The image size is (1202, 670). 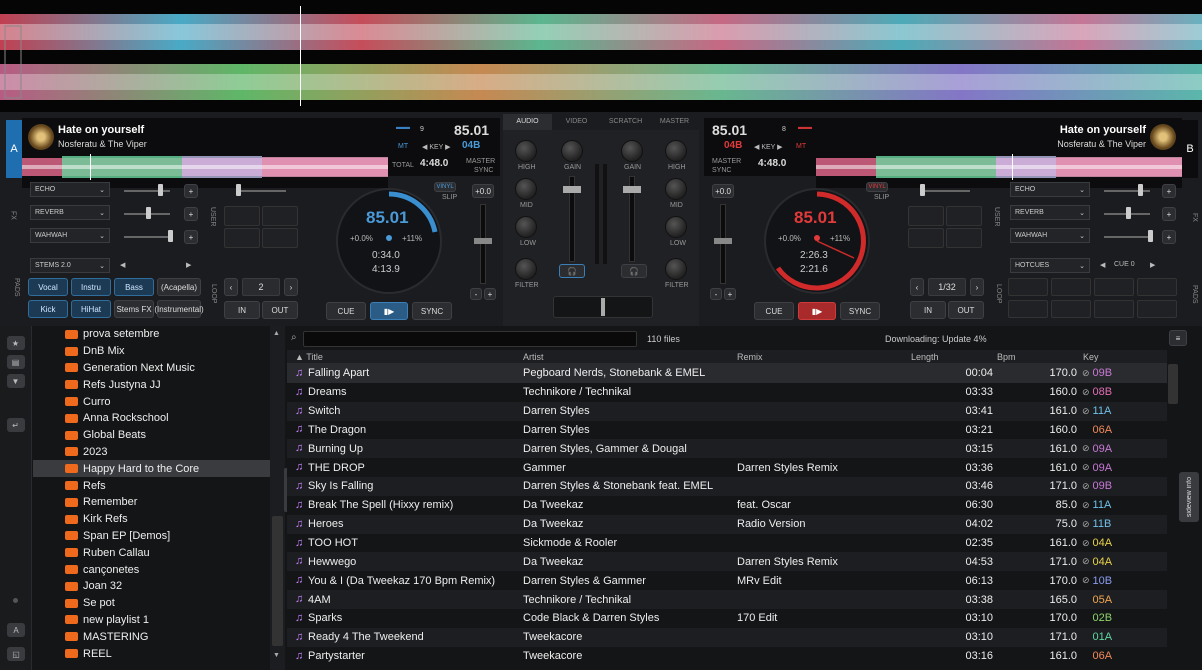 What do you see at coordinates (151, 334) in the screenshot?
I see `folder-item: prova setembre` at bounding box center [151, 334].